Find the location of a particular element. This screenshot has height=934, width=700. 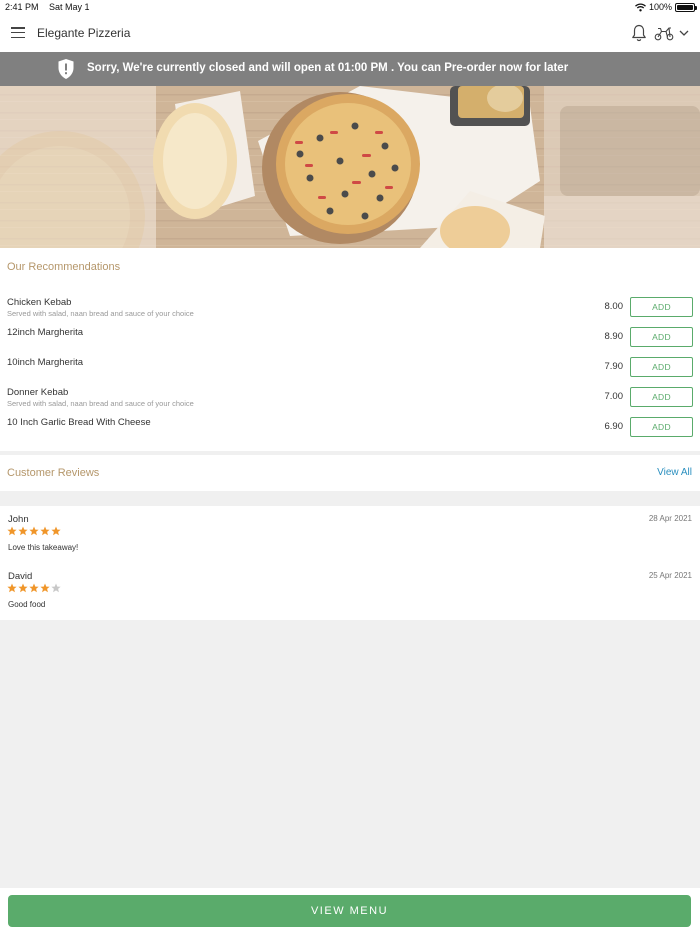

bell-icon is located at coordinates (639, 33).